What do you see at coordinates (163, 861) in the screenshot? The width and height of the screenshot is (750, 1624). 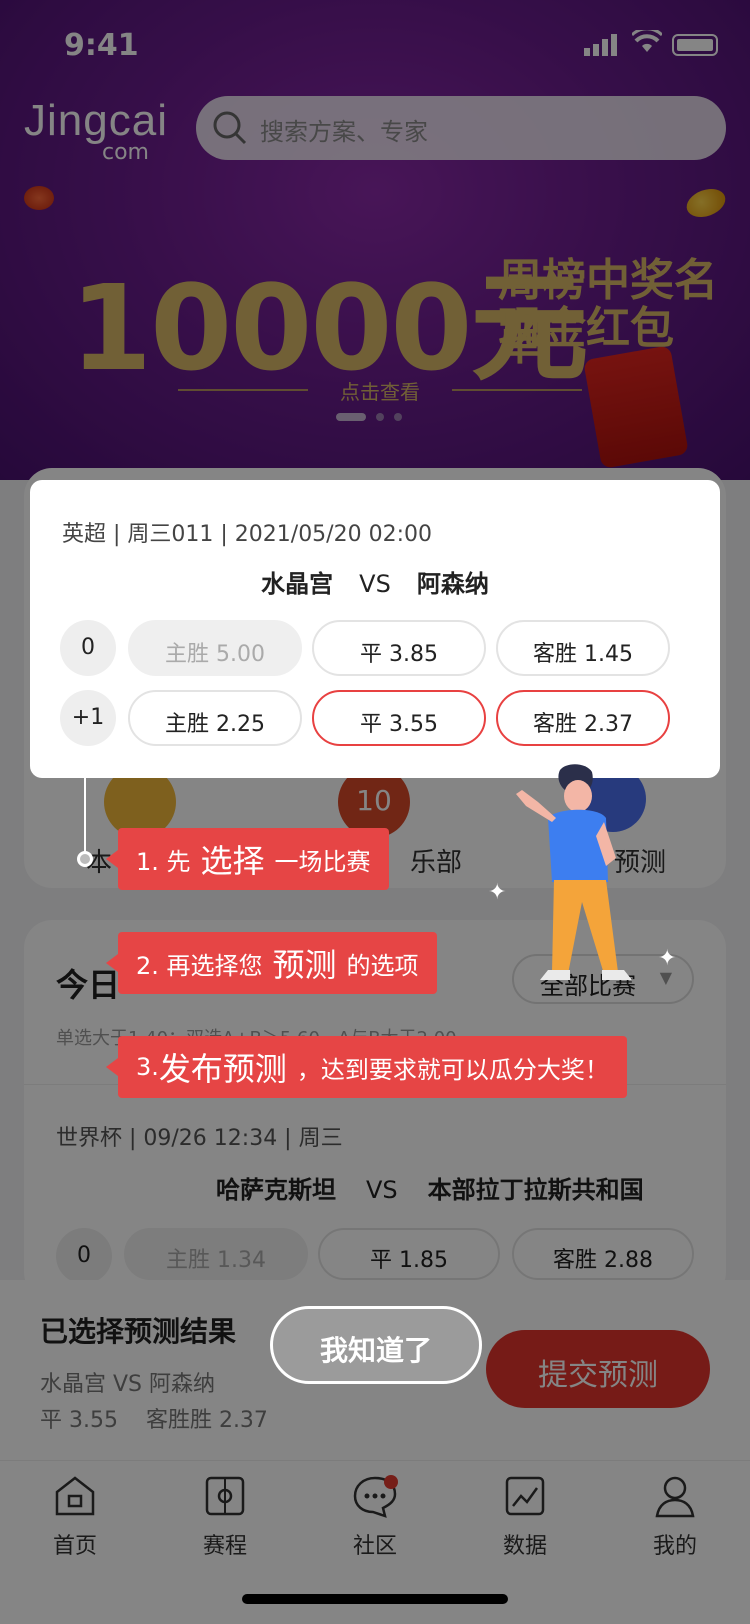 I see `step-text: 1. 先` at bounding box center [163, 861].